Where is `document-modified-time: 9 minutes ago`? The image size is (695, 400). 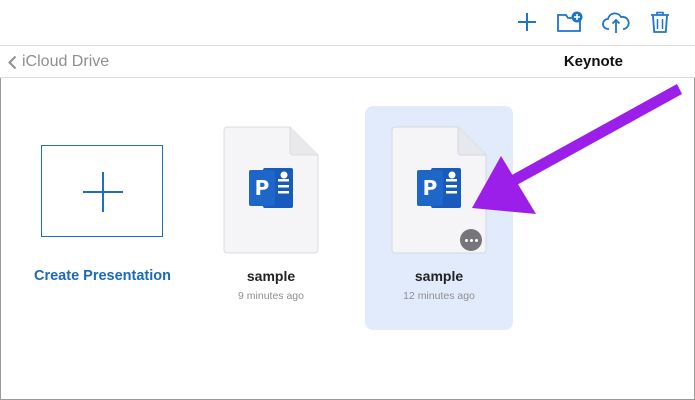
document-modified-time: 9 minutes ago is located at coordinates (271, 296).